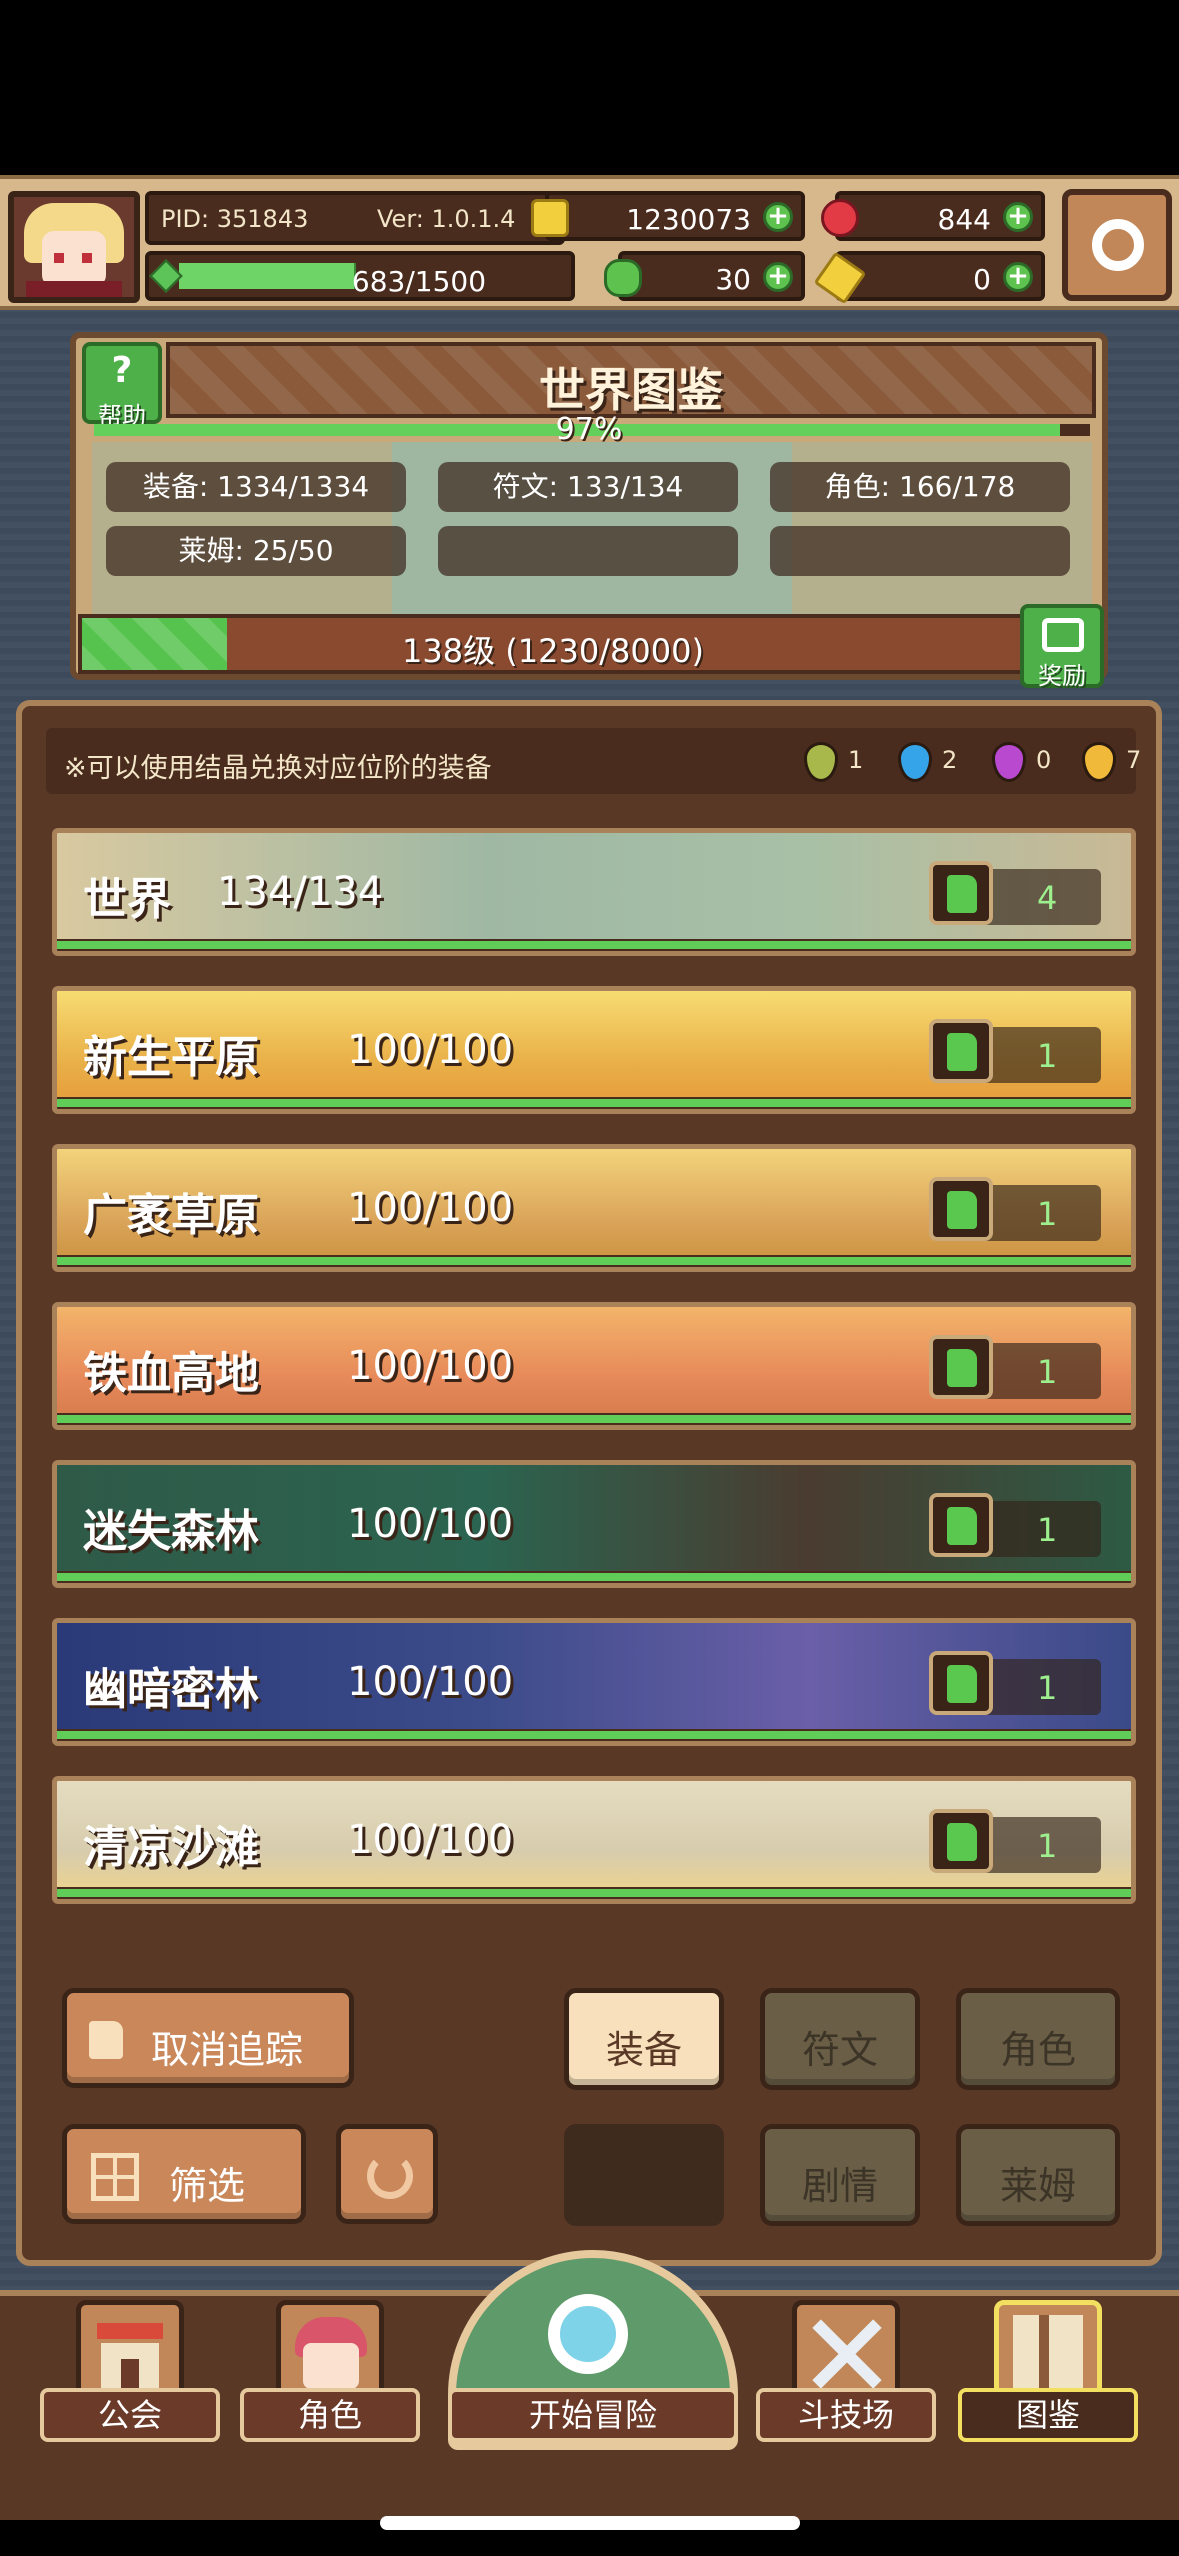  What do you see at coordinates (166, 276) in the screenshot?
I see `exp-gem-icon` at bounding box center [166, 276].